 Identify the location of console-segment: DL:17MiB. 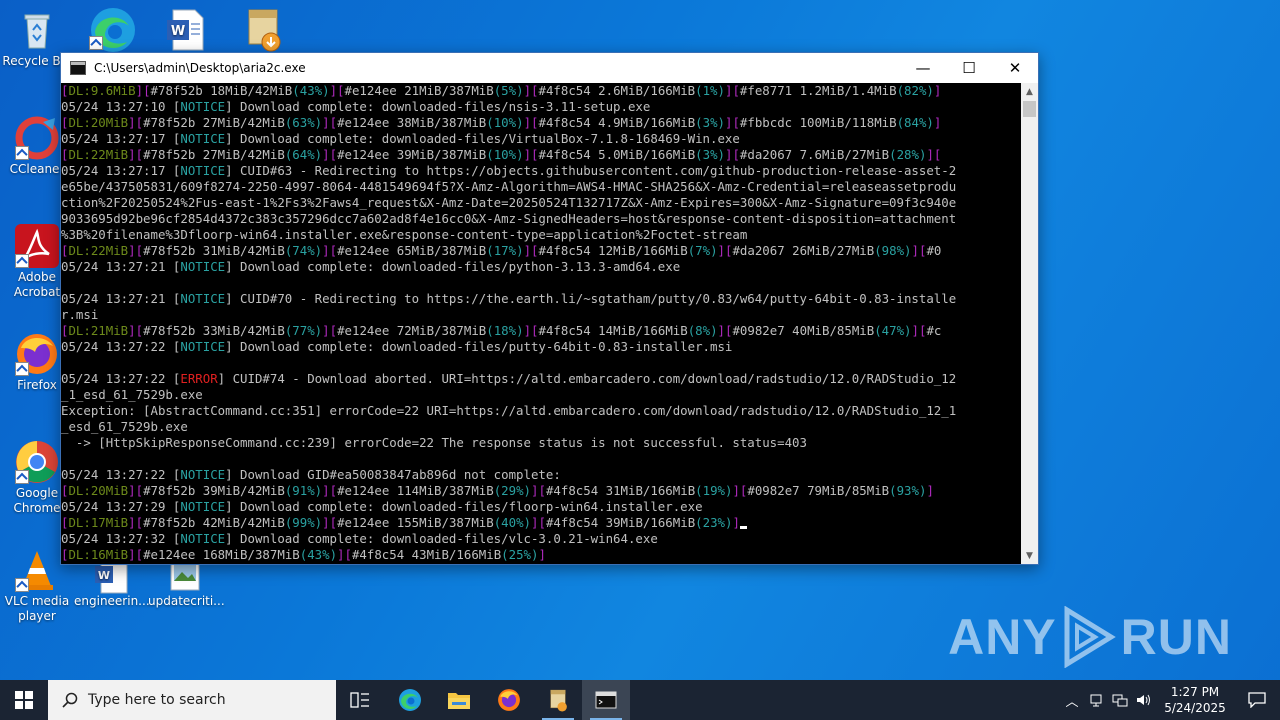
(98, 522).